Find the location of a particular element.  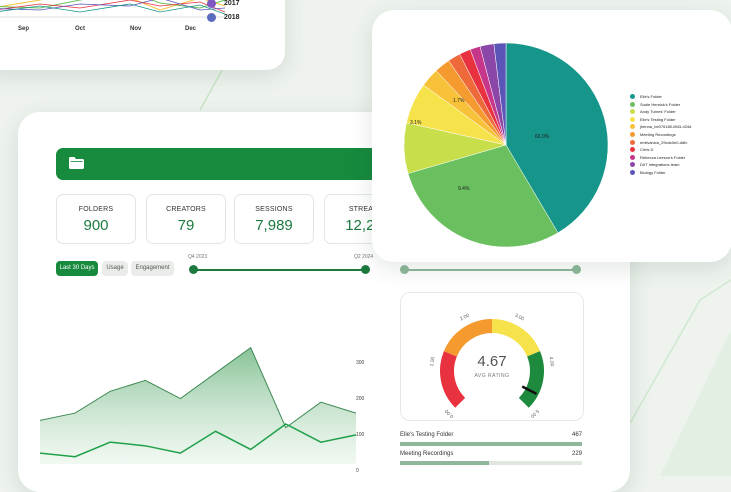

legend-label: DIIT Integrations team is located at coordinates (660, 165).